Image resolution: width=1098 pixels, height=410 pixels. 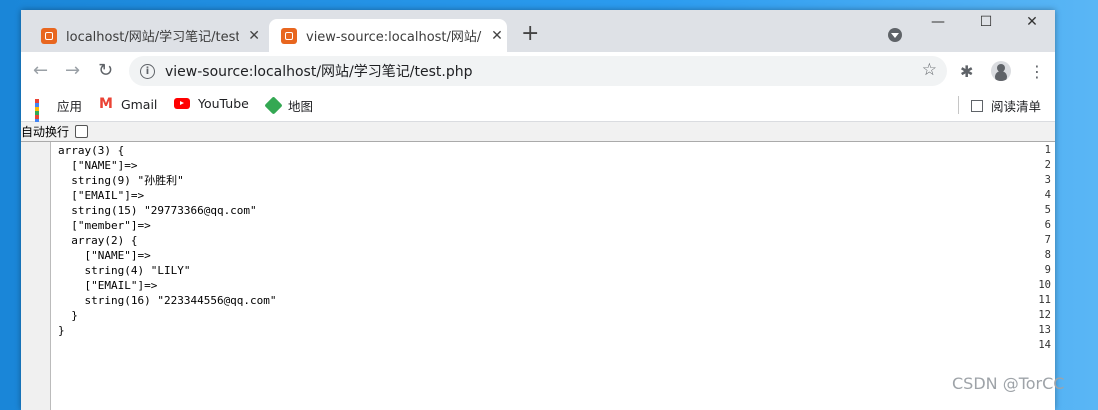 I want to click on line-number: 10, so click(x=1044, y=285).